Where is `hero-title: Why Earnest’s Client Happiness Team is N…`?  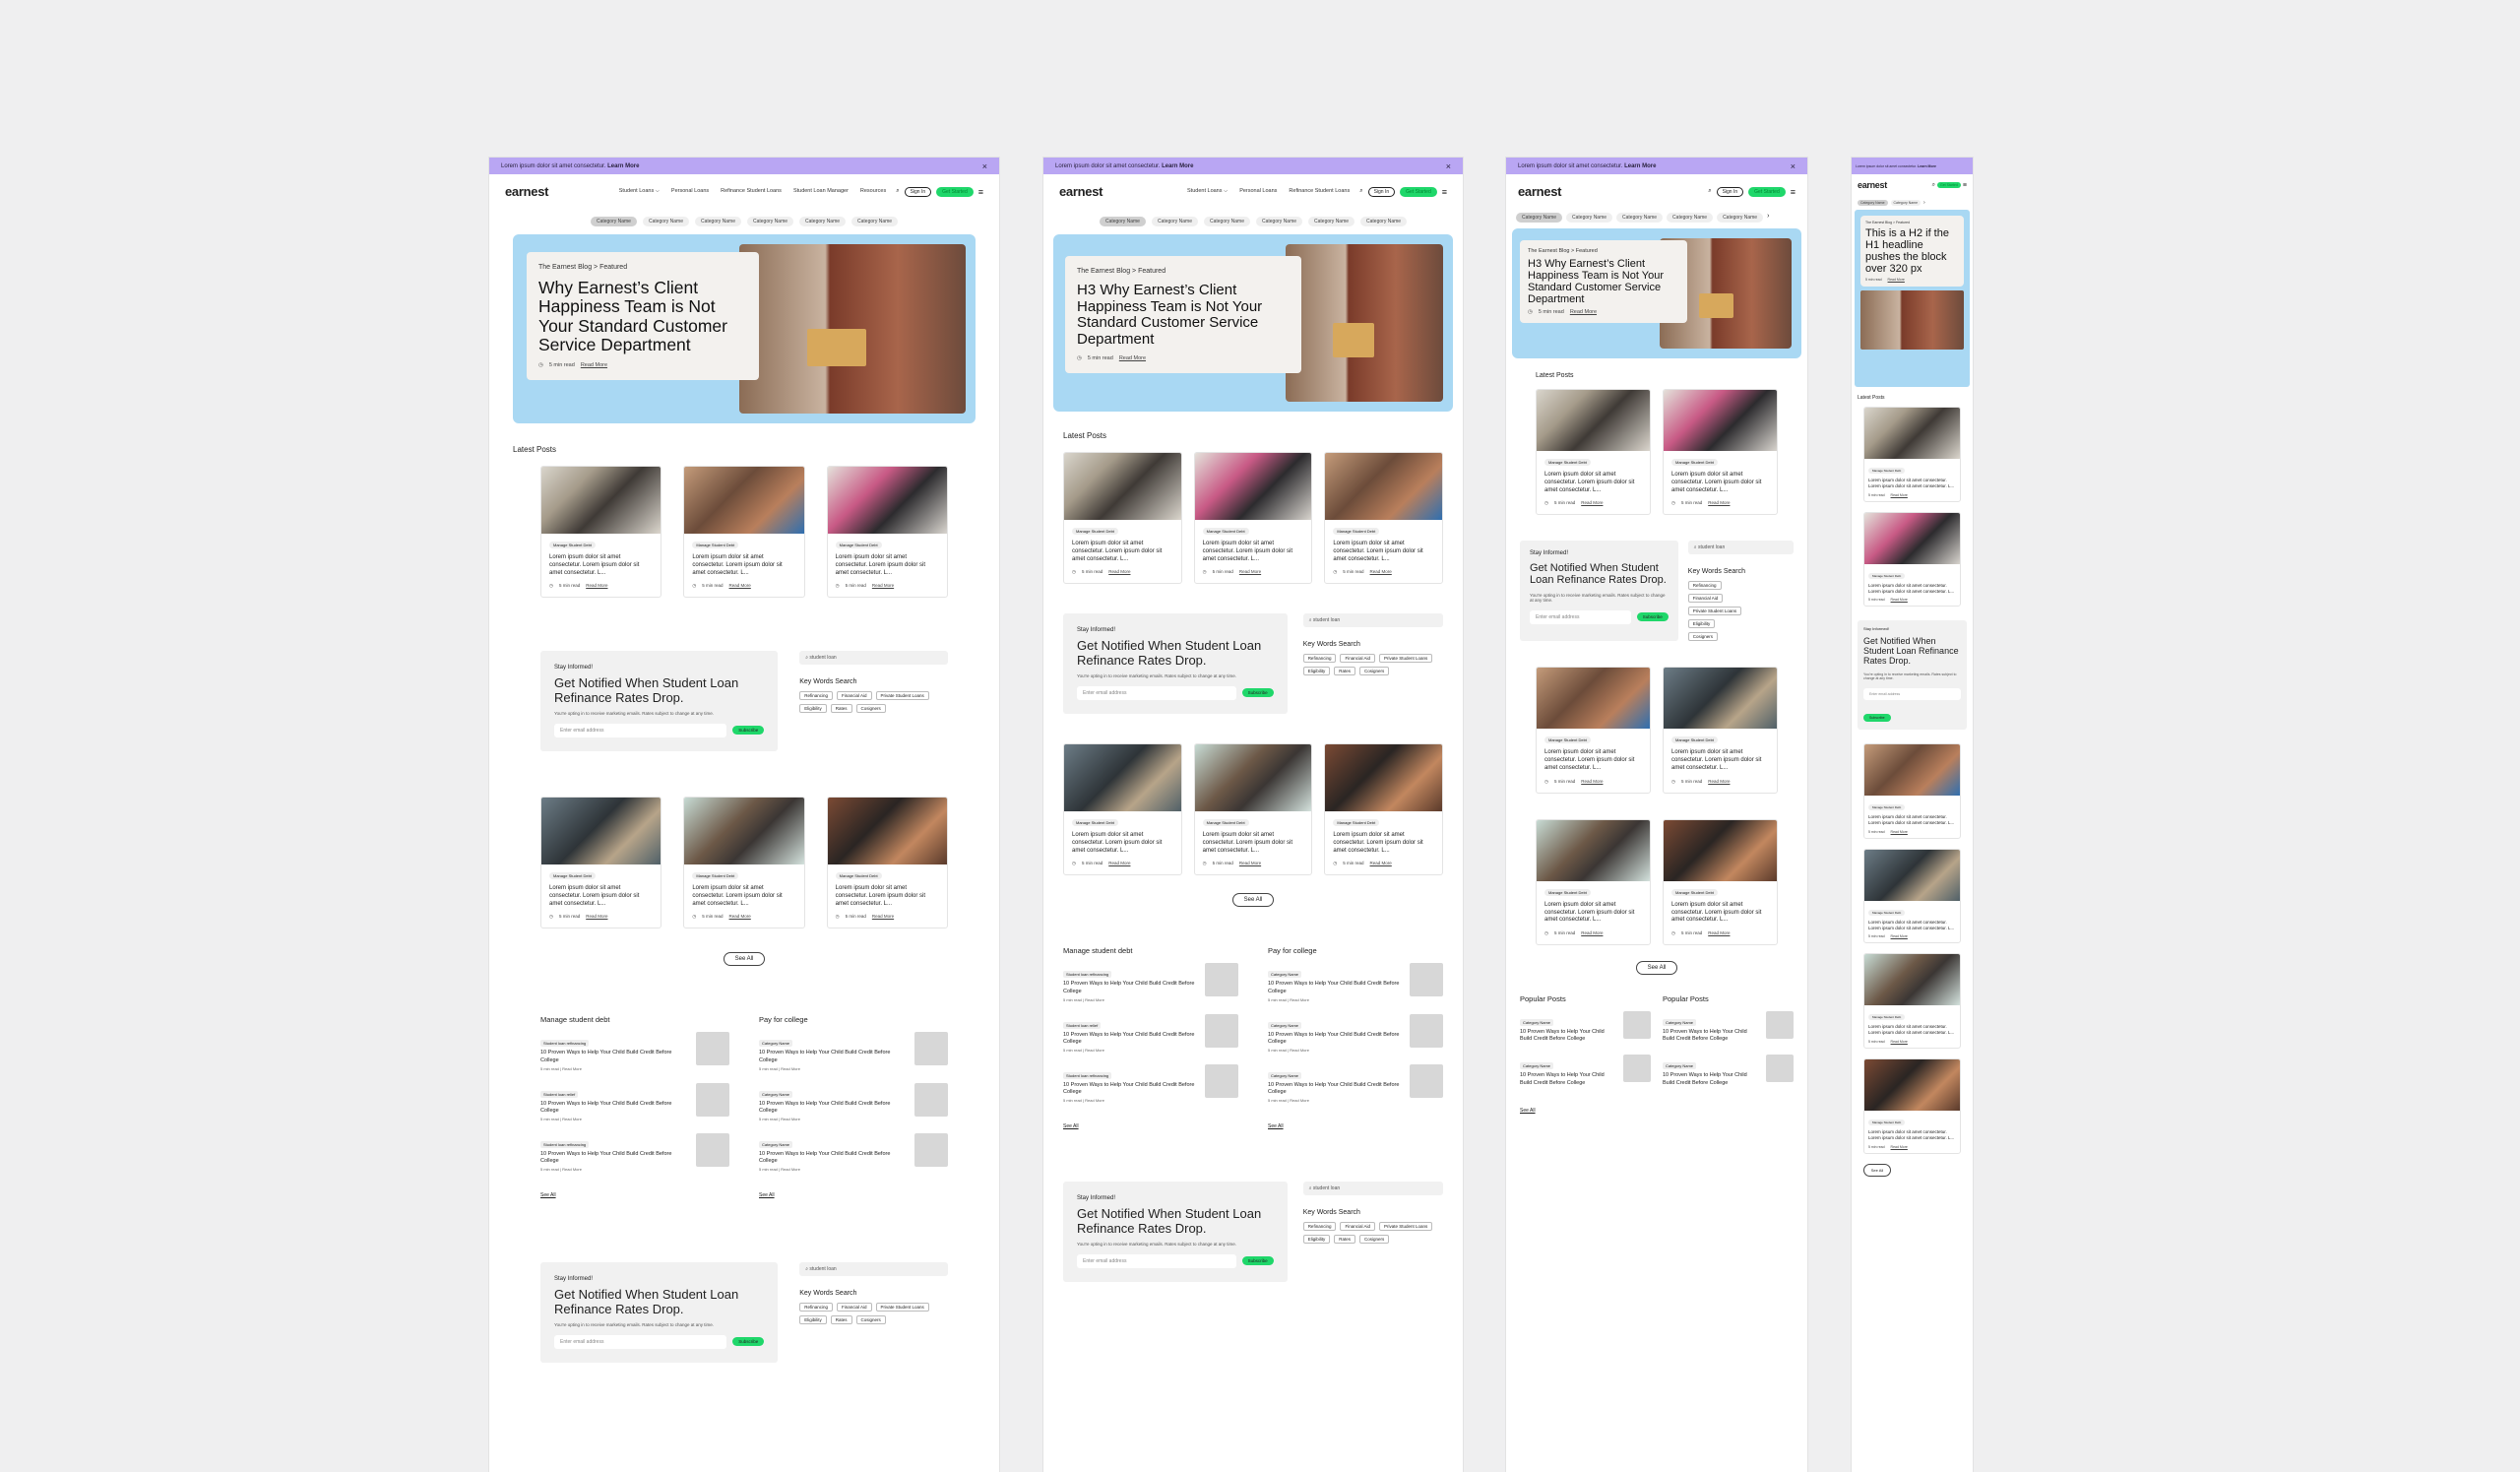
hero-title: Why Earnest’s Client Happiness Team is N… is located at coordinates (642, 316).